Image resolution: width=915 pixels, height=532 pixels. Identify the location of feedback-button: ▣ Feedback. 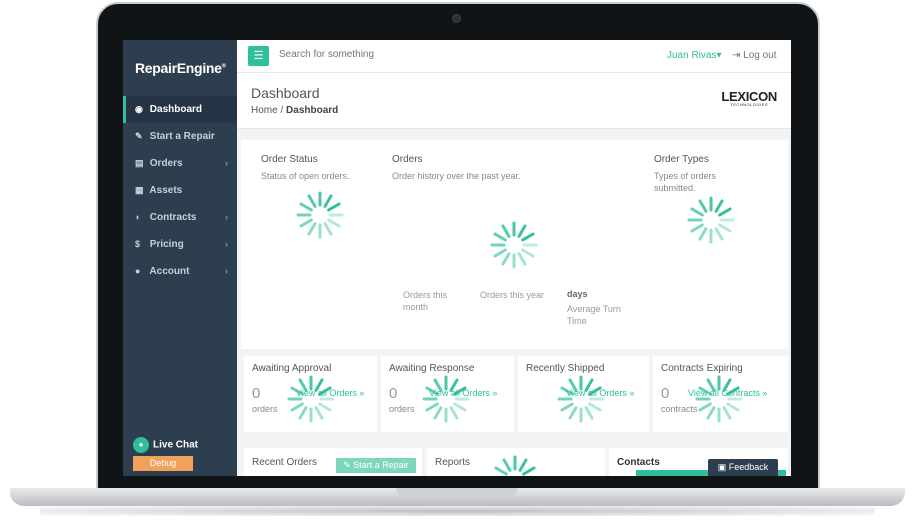
(743, 467).